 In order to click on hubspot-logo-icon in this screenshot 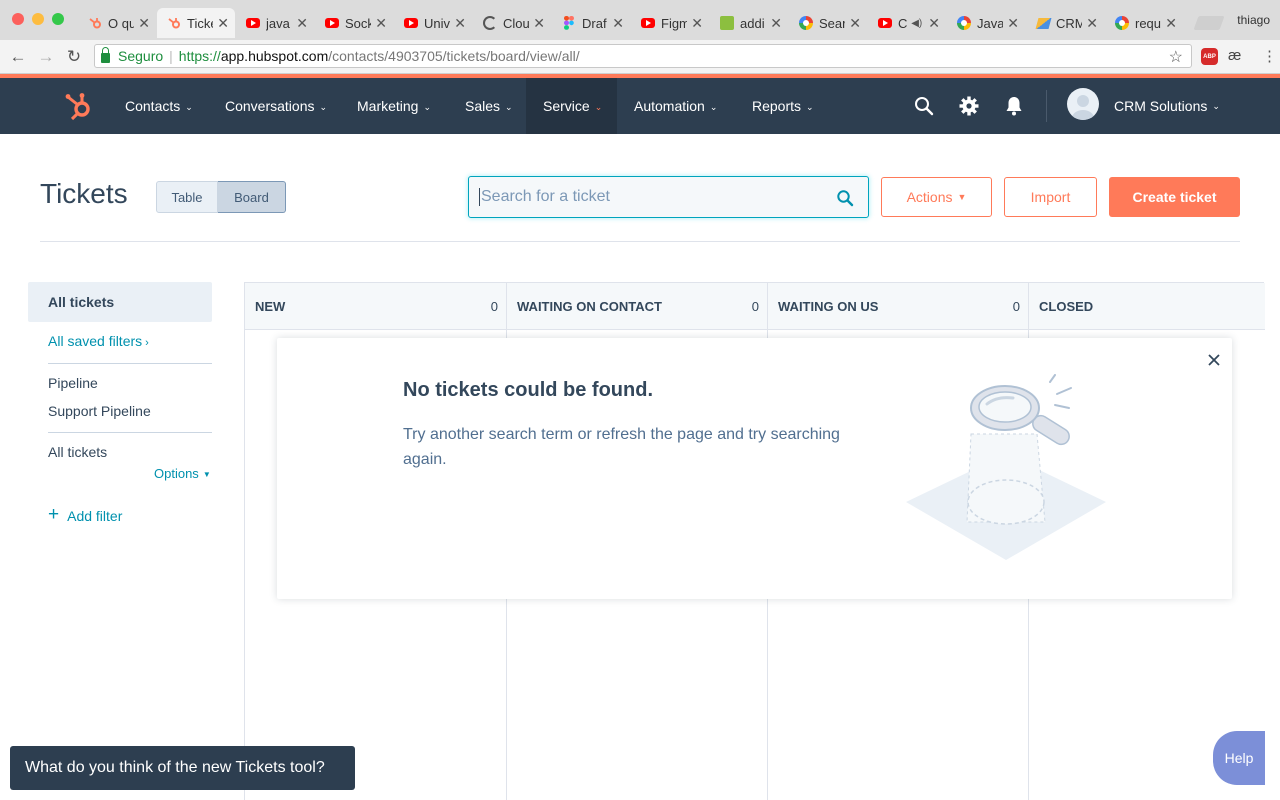, I will do `click(79, 106)`.